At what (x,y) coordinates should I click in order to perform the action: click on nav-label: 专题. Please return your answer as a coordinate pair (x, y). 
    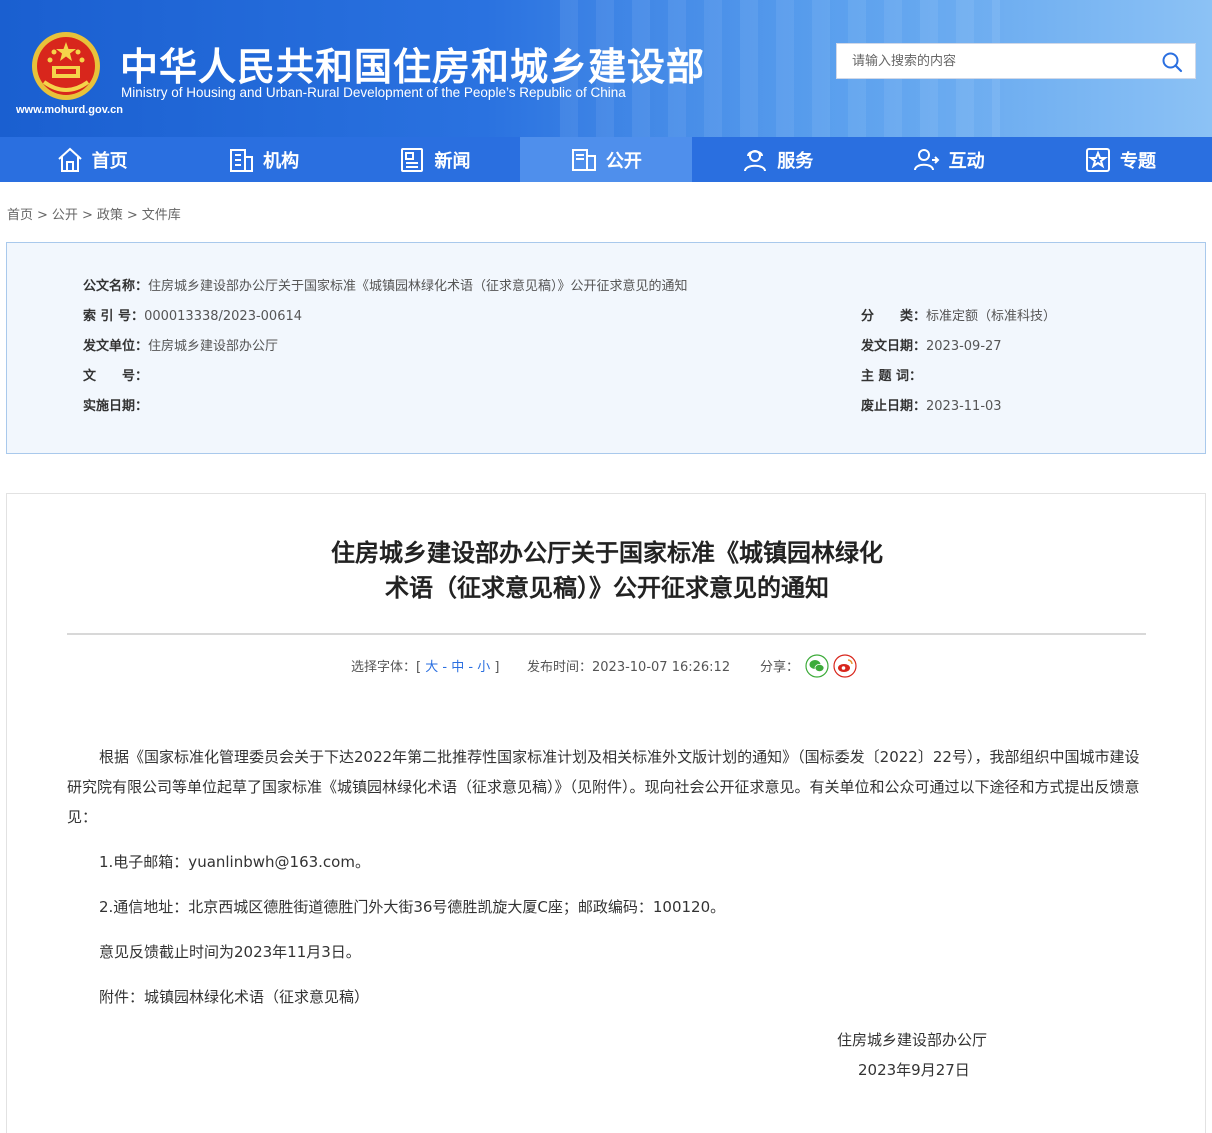
    Looking at the image, I should click on (1138, 161).